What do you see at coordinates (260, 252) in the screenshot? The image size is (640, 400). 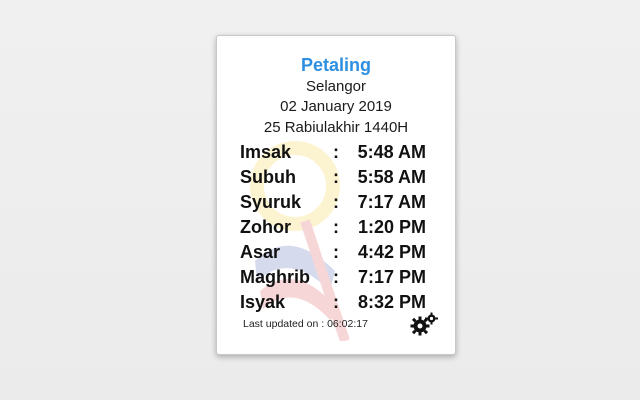 I see `prayer-name: Asar` at bounding box center [260, 252].